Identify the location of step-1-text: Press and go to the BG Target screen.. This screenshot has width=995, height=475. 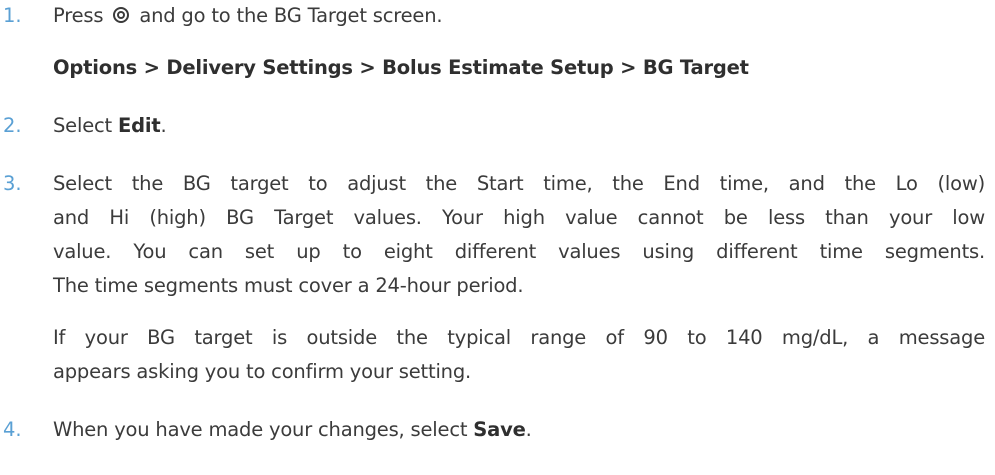
(248, 15).